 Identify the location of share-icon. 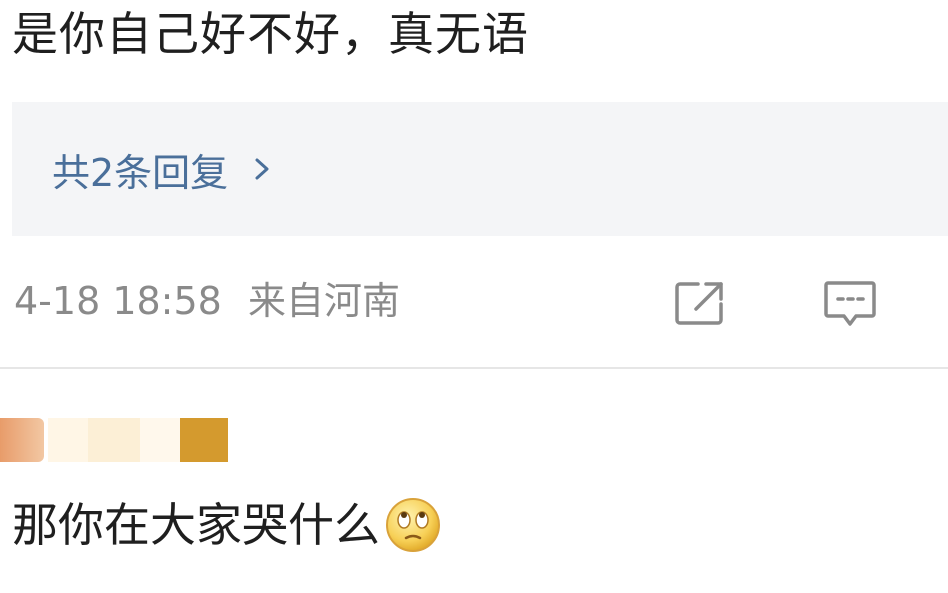
(700, 303).